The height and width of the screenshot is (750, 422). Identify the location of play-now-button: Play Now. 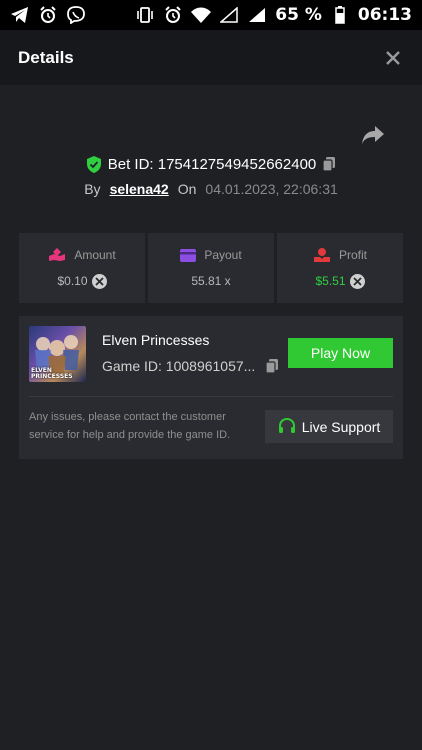
(340, 353).